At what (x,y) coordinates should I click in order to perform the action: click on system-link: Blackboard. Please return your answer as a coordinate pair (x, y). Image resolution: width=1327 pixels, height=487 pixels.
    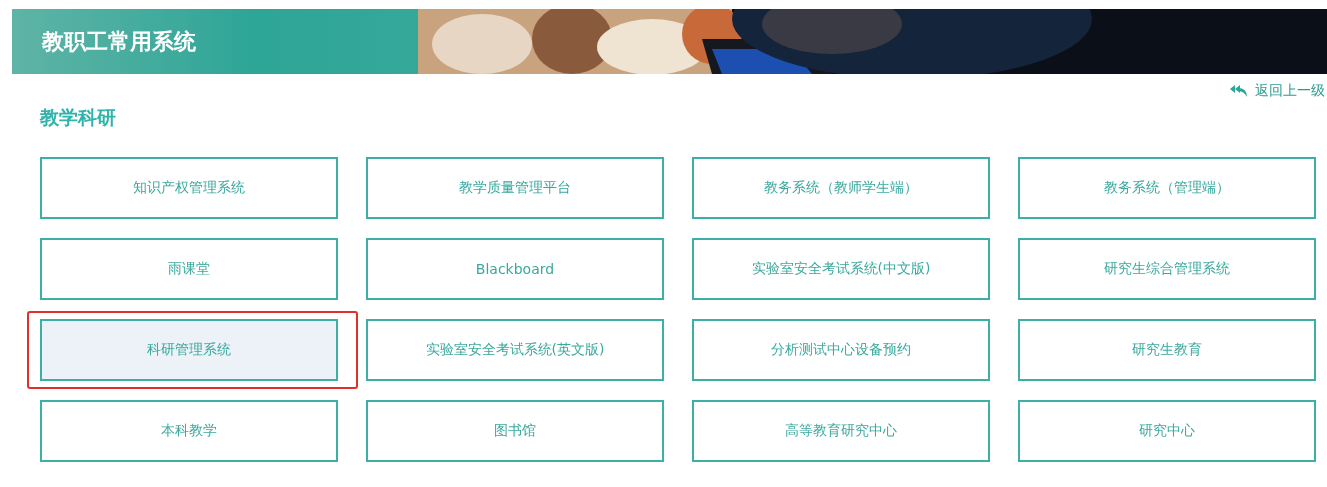
    Looking at the image, I should click on (515, 269).